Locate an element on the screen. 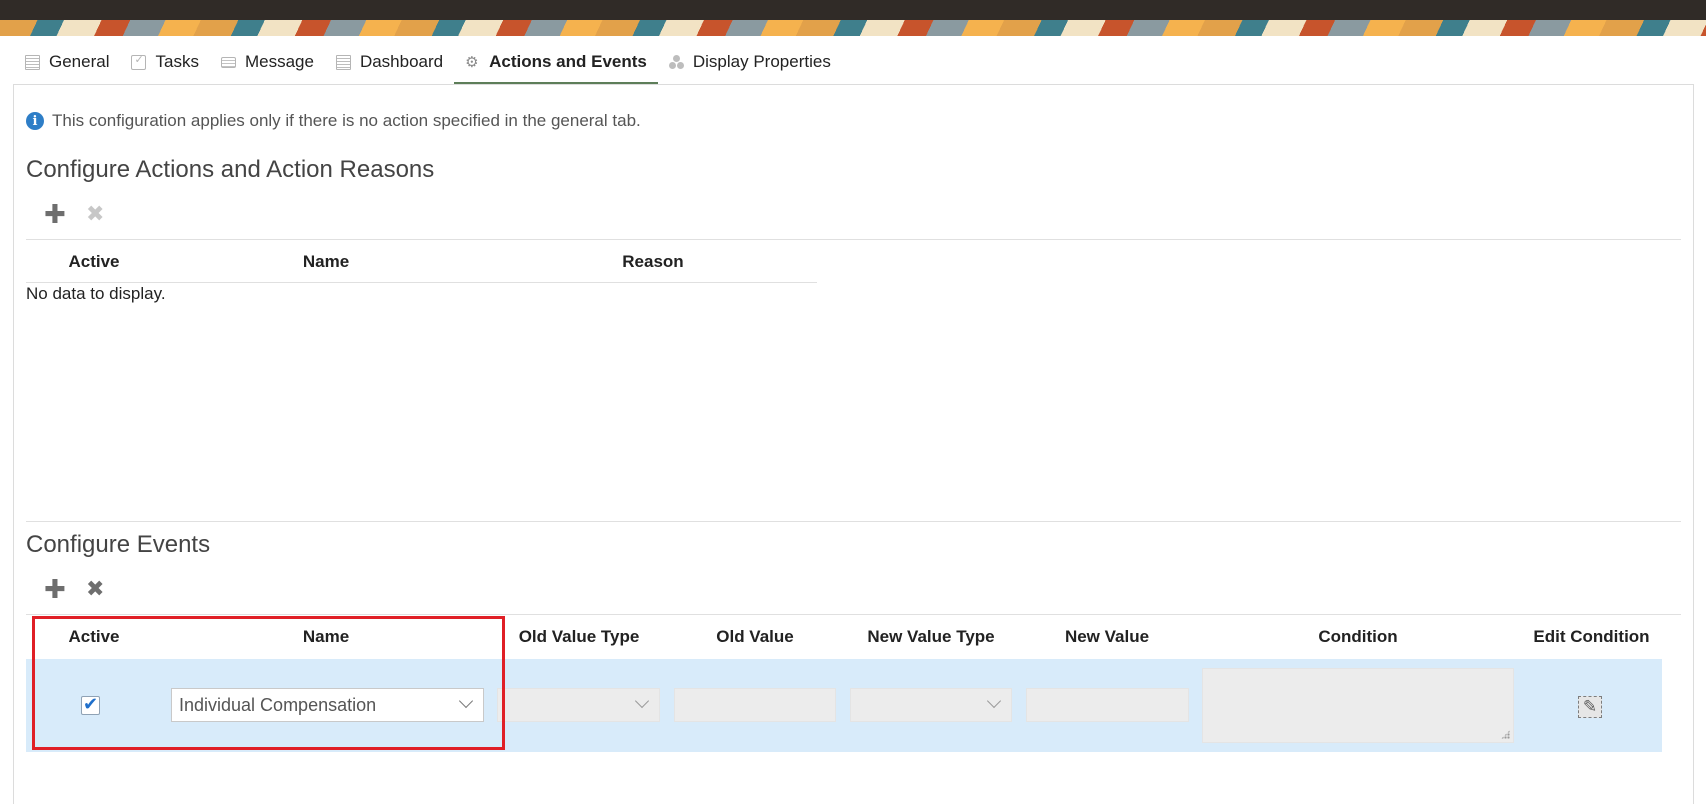 The width and height of the screenshot is (1706, 804). tab-message: Message is located at coordinates (267, 63).